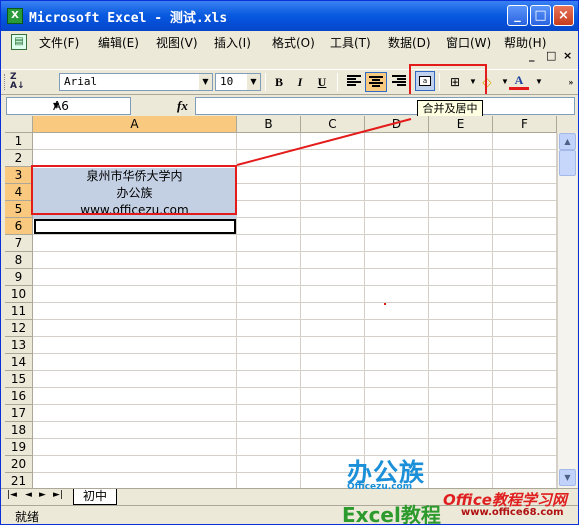  I want to click on vertical-scrollbar: ▲ ▼, so click(567, 310).